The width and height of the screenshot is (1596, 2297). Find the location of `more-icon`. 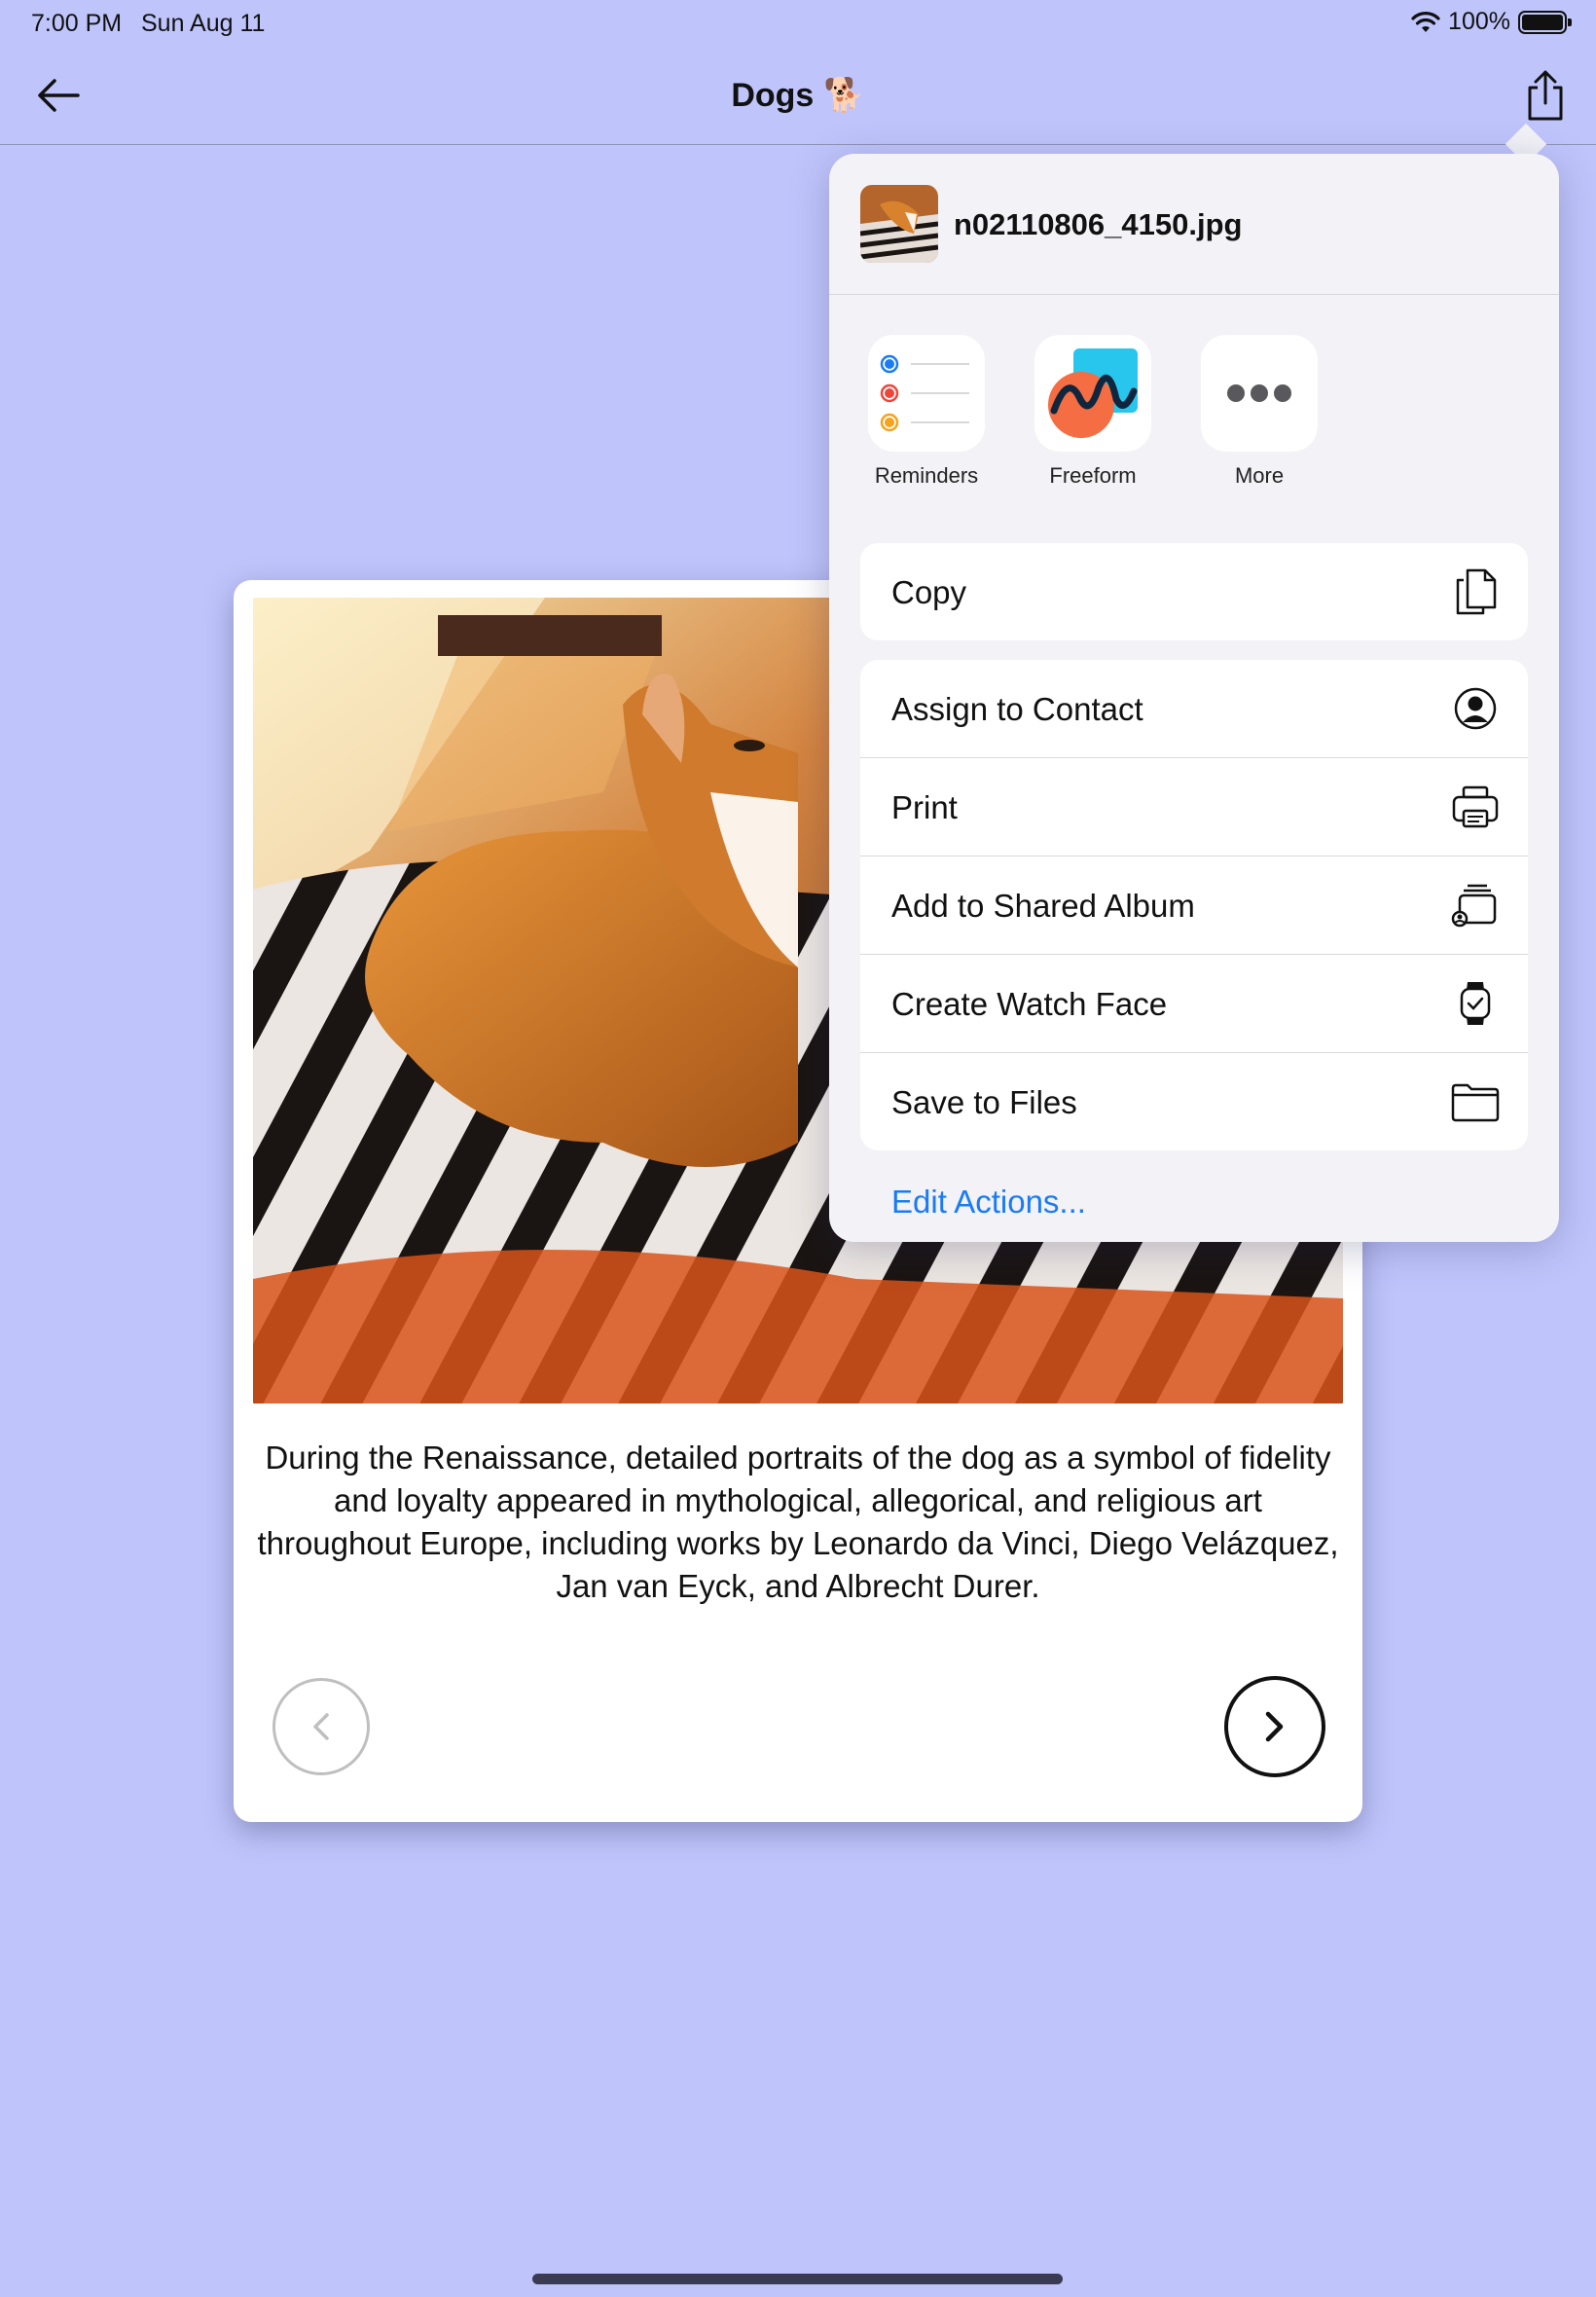

more-icon is located at coordinates (1260, 393).